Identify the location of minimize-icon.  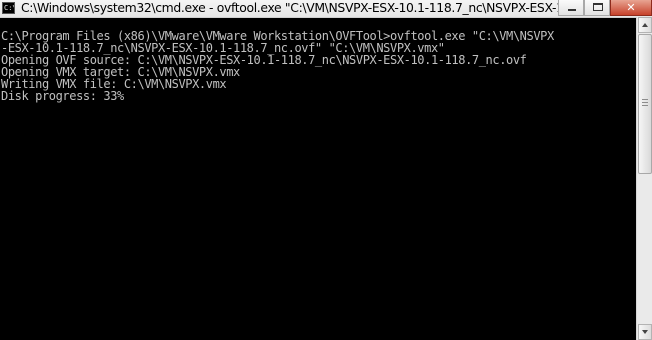
(572, 10).